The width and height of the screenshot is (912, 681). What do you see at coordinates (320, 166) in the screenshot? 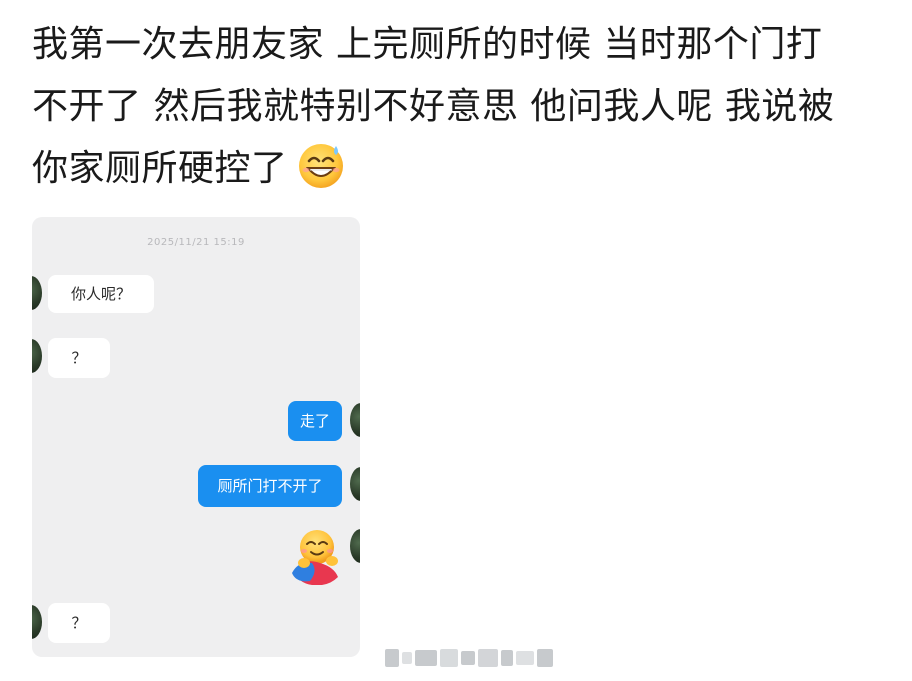
I see `grinning-sweat-emoji-icon` at bounding box center [320, 166].